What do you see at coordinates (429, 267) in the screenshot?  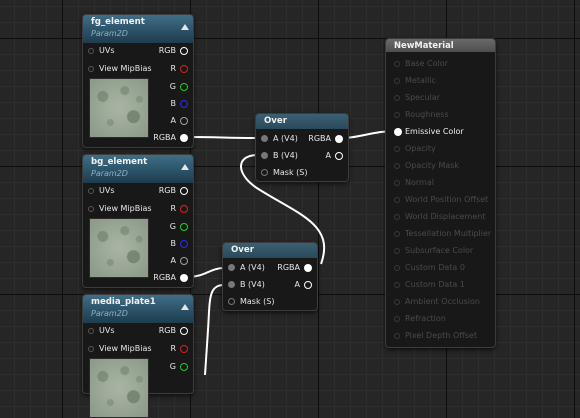 I see `input-custom-data-0: Custom Data 0` at bounding box center [429, 267].